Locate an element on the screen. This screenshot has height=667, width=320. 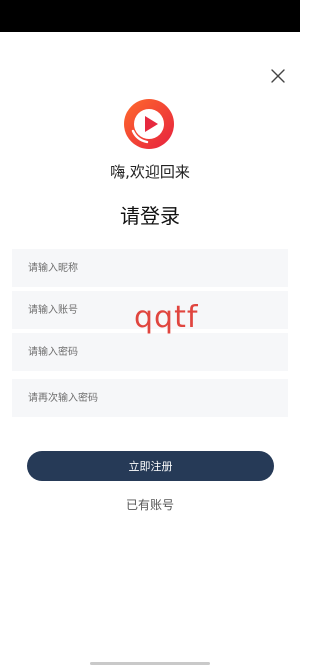
status-bar is located at coordinates (150, 16).